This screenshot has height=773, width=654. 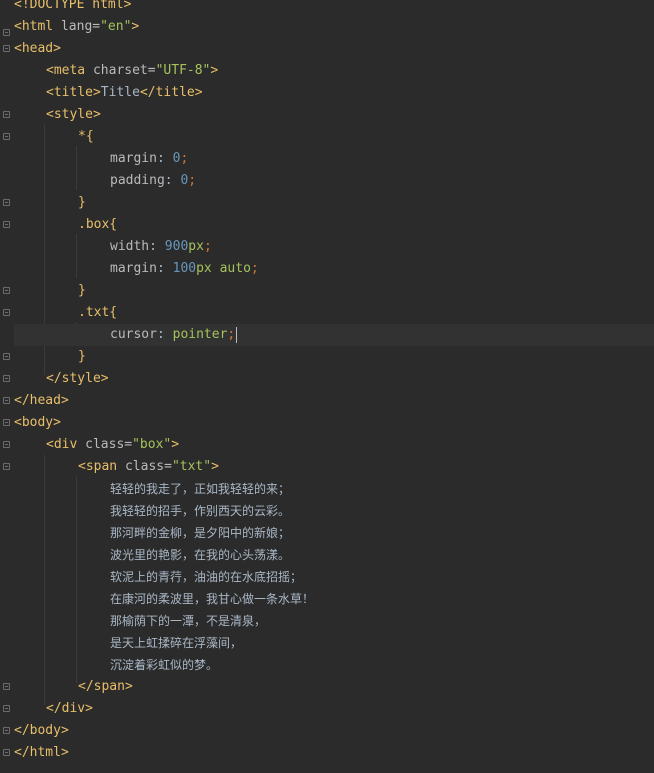 I want to click on poem-line: 软泥上的青荇，油油的在水底招摇；, so click(x=206, y=577).